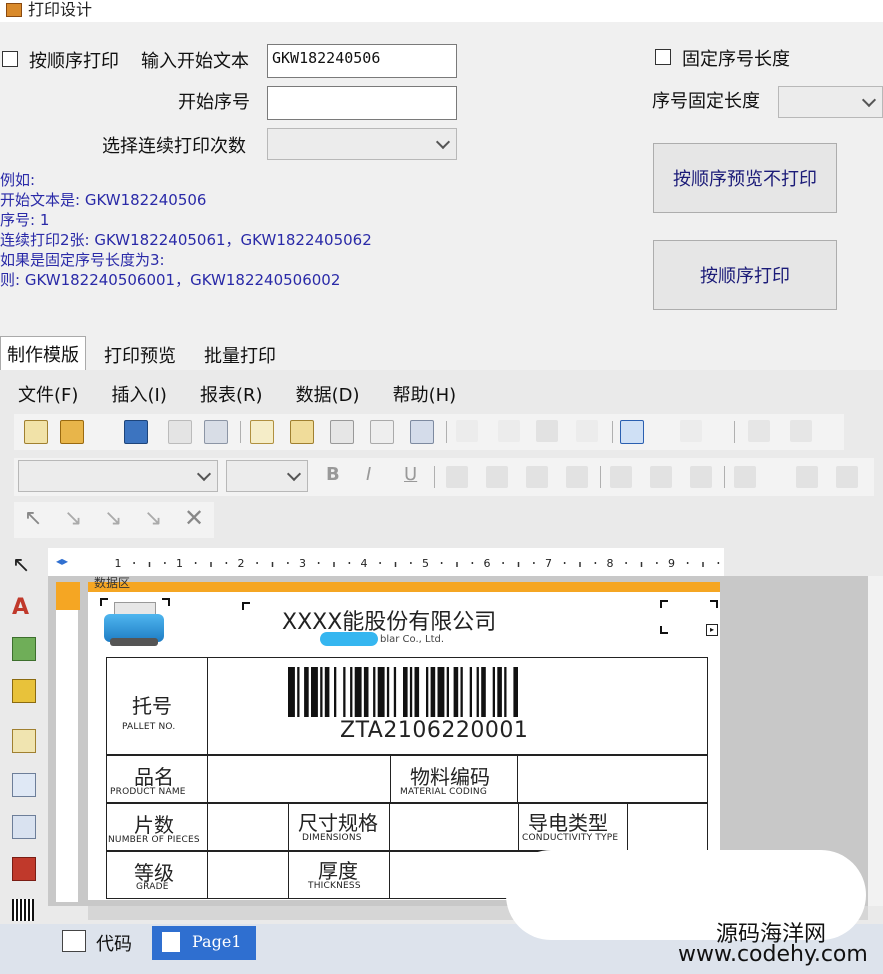  Describe the element at coordinates (72, 432) in the screenshot. I see `open-folder-icon` at that location.